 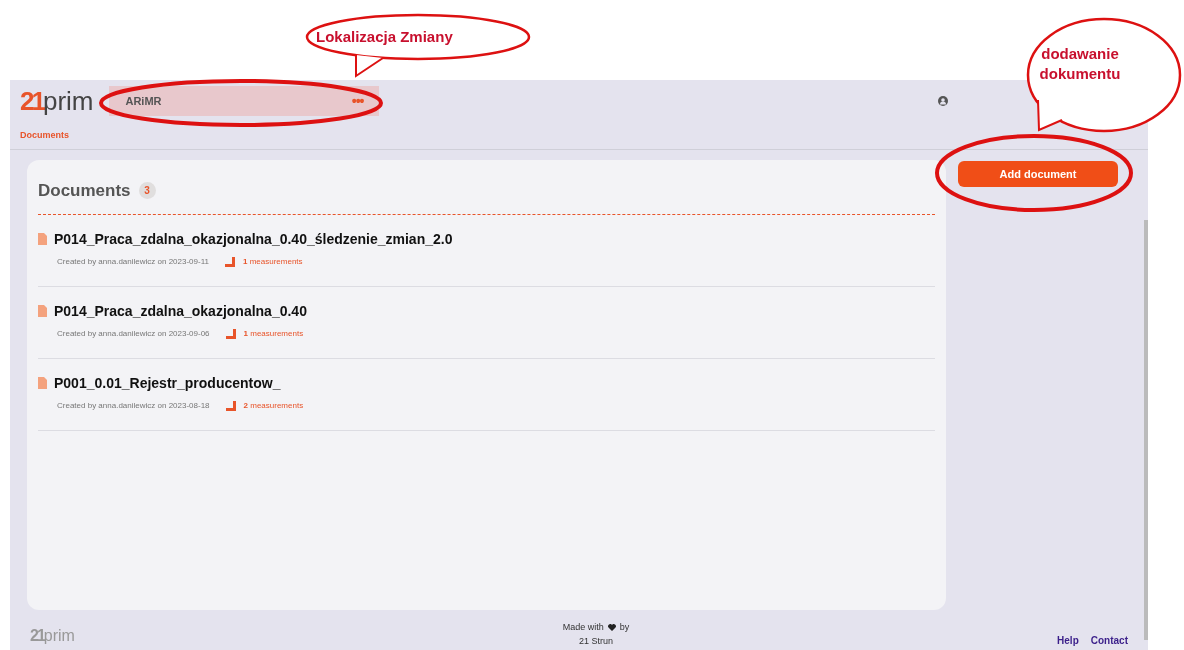 What do you see at coordinates (486, 322) in the screenshot?
I see `document-row: P014_Praca_zdalna_okazjonalna_0.40 Created by anna.danilewicz on 2023-09-06 1 measurements` at bounding box center [486, 322].